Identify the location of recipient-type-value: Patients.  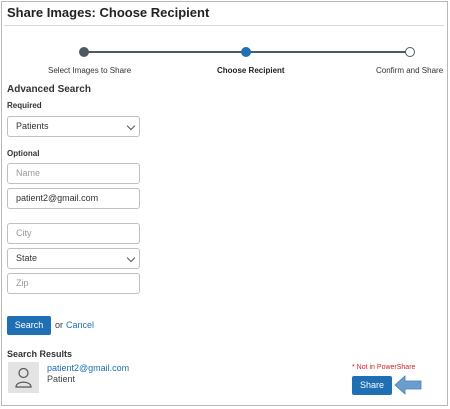
(32, 126).